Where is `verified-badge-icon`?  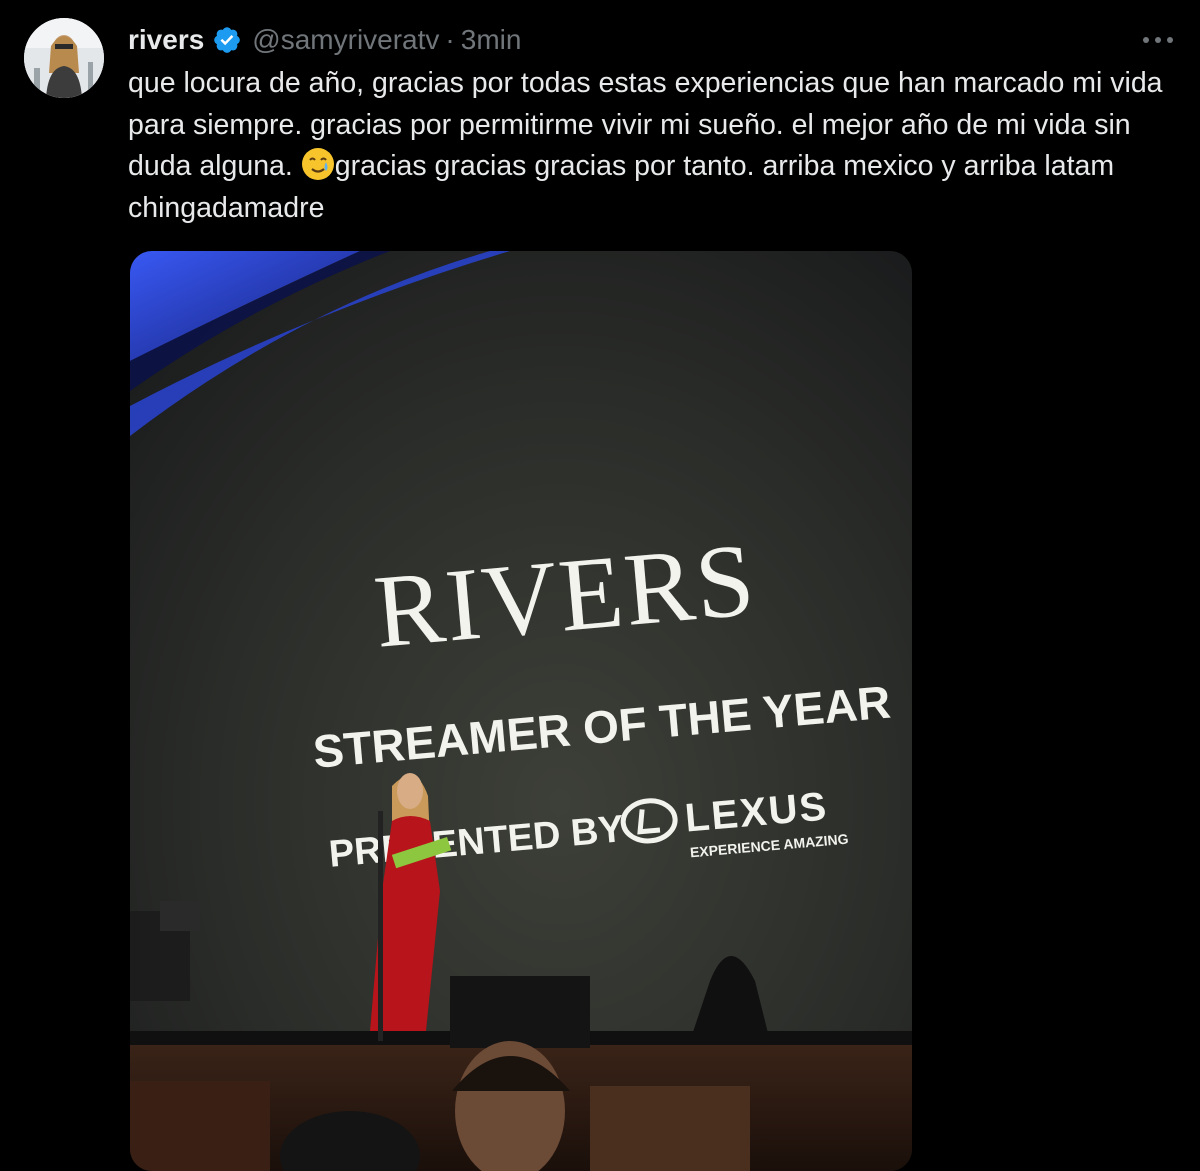
verified-badge-icon is located at coordinates (227, 40).